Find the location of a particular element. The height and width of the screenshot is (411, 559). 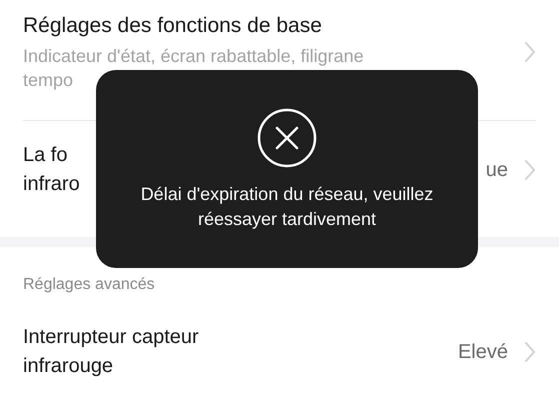

setting-description: Indicateur d'état, écran rabattable, filigrane is located at coordinates (193, 56).